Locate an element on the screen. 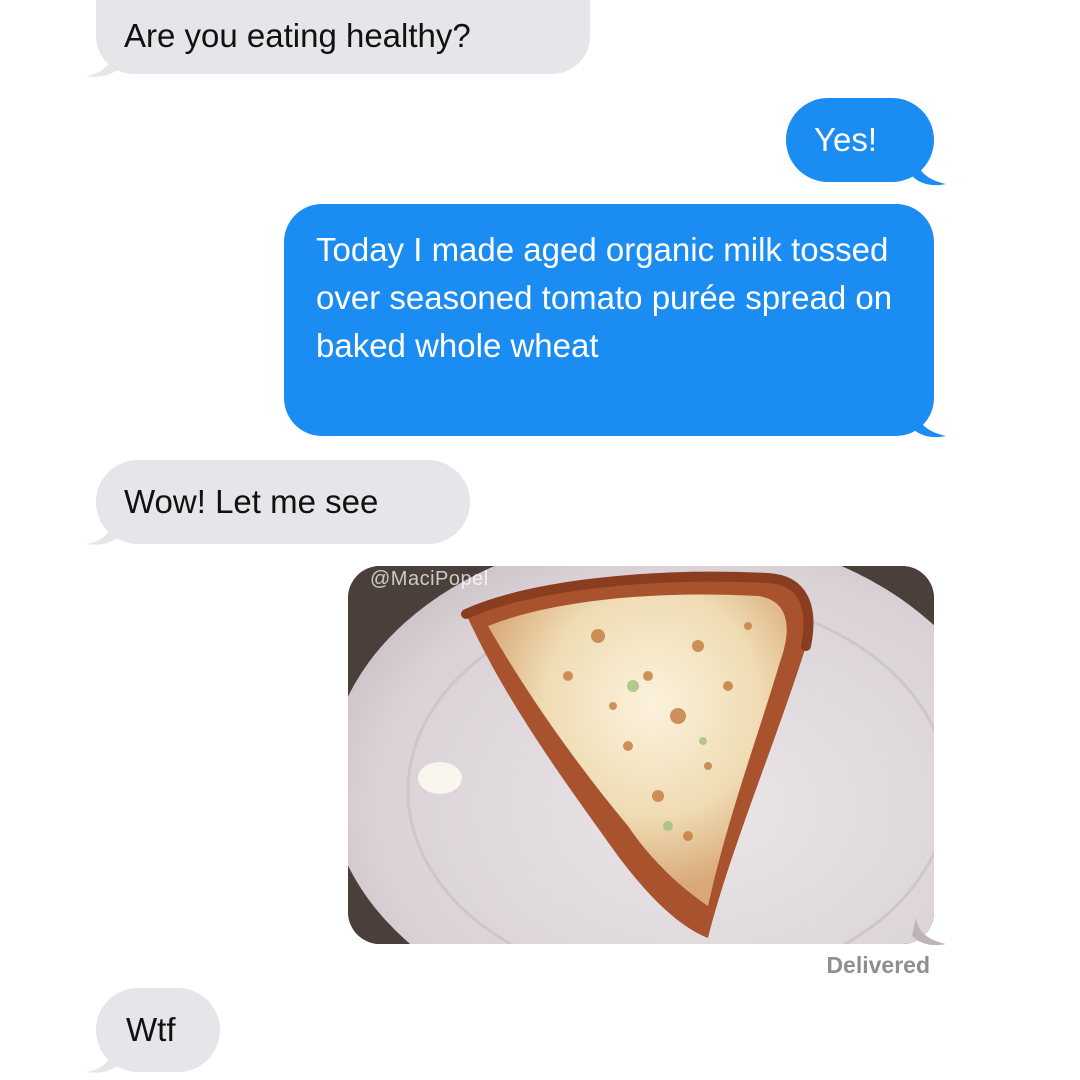 The width and height of the screenshot is (1080, 1080). message-text: Wtf is located at coordinates (151, 1029).